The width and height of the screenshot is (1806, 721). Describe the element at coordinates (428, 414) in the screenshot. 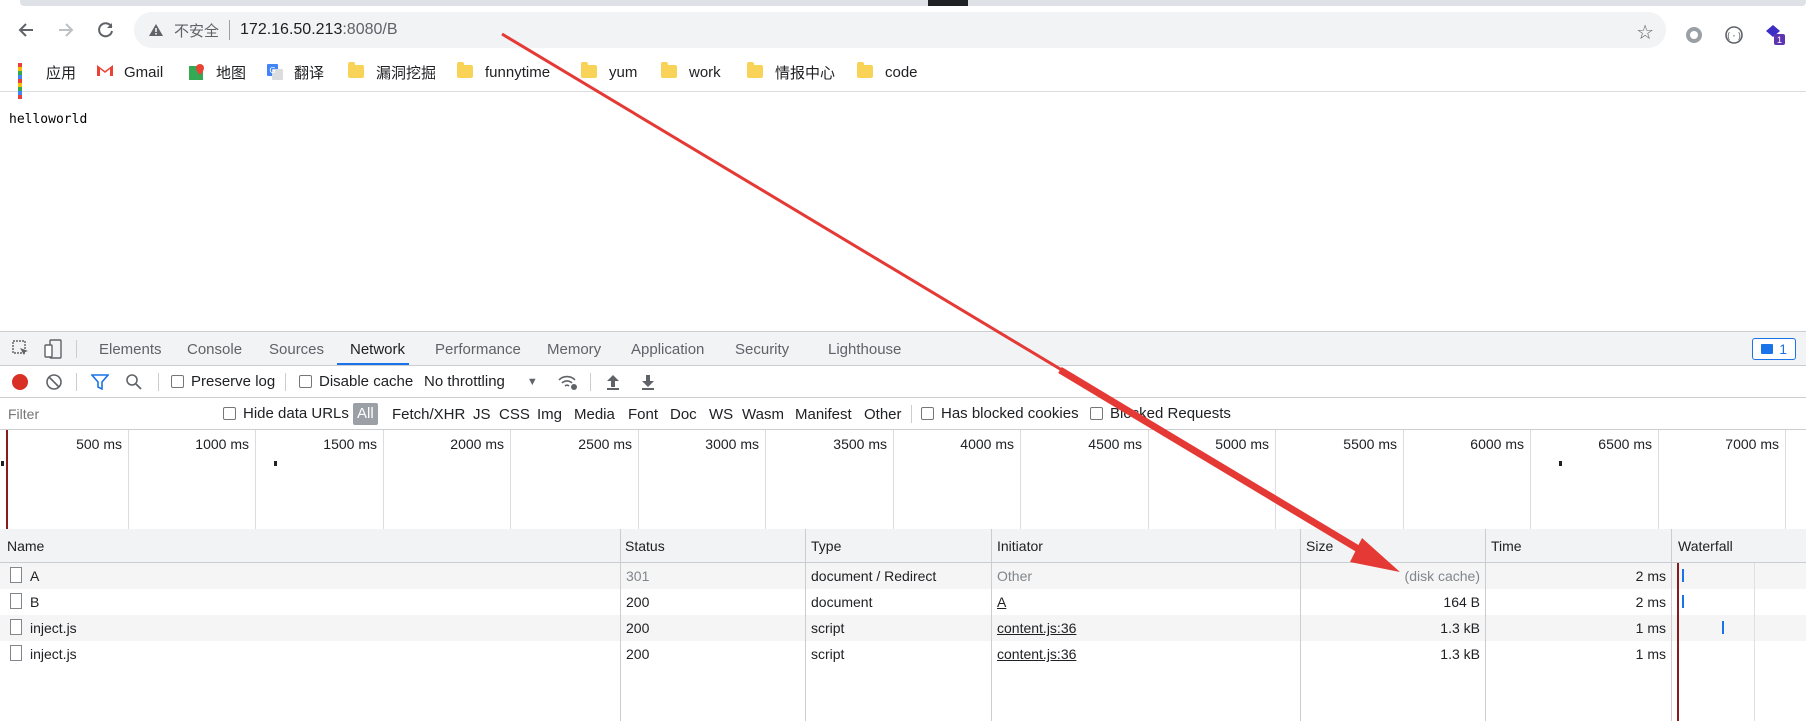

I see `filter-type-fetch-xhr: Fetch/XHR` at that location.